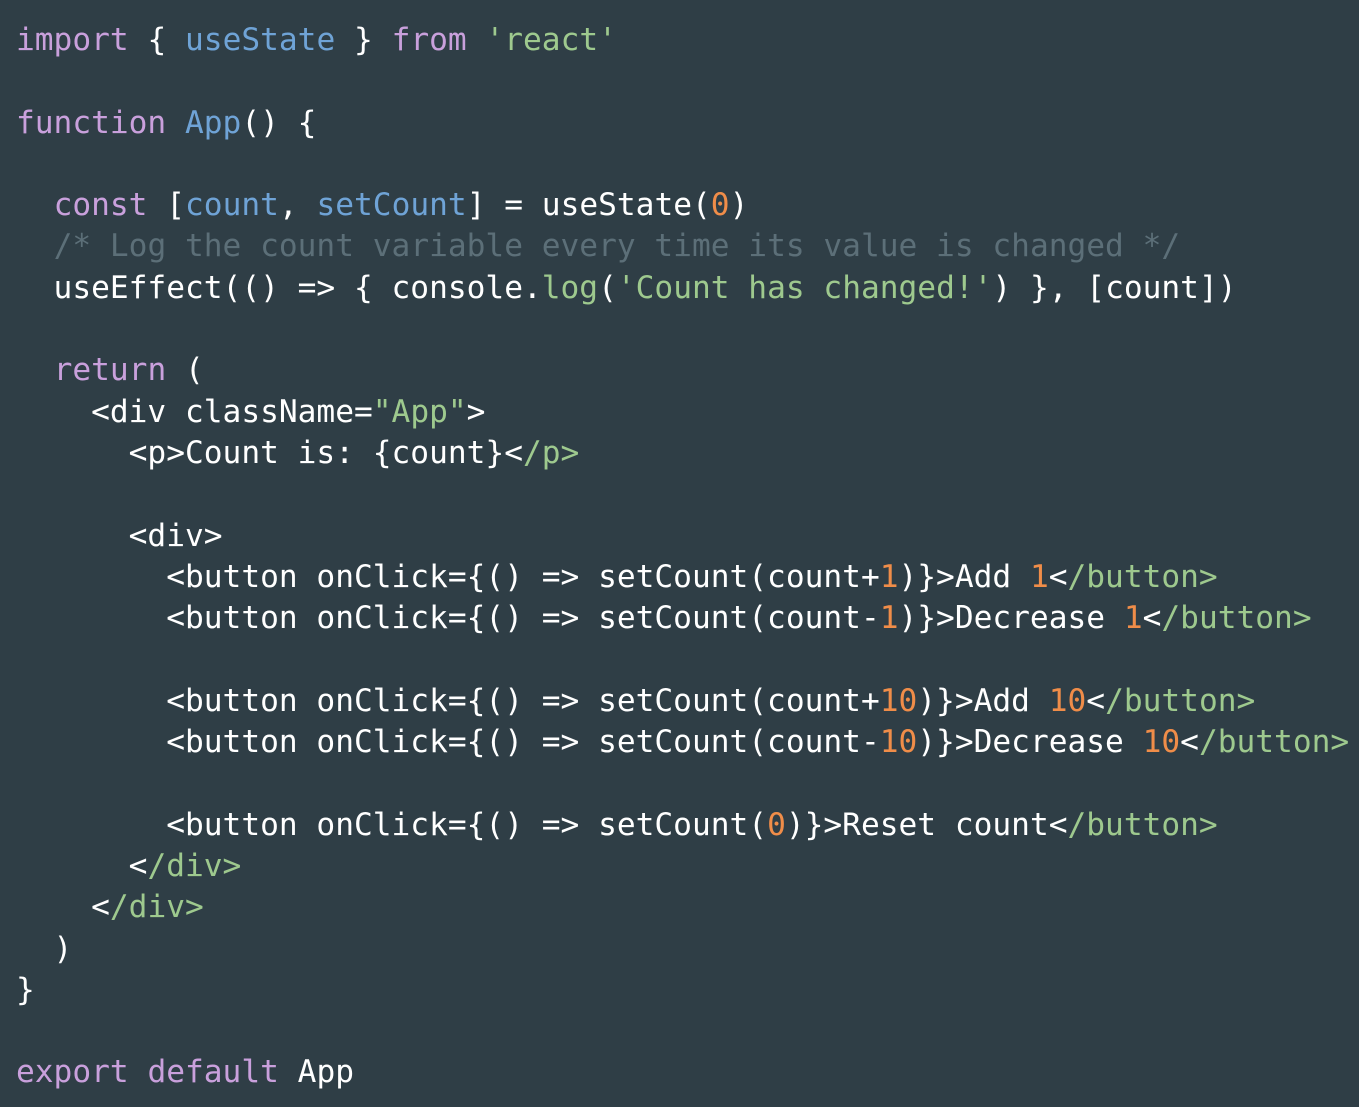  I want to click on keyword-token: const, so click(100, 205).